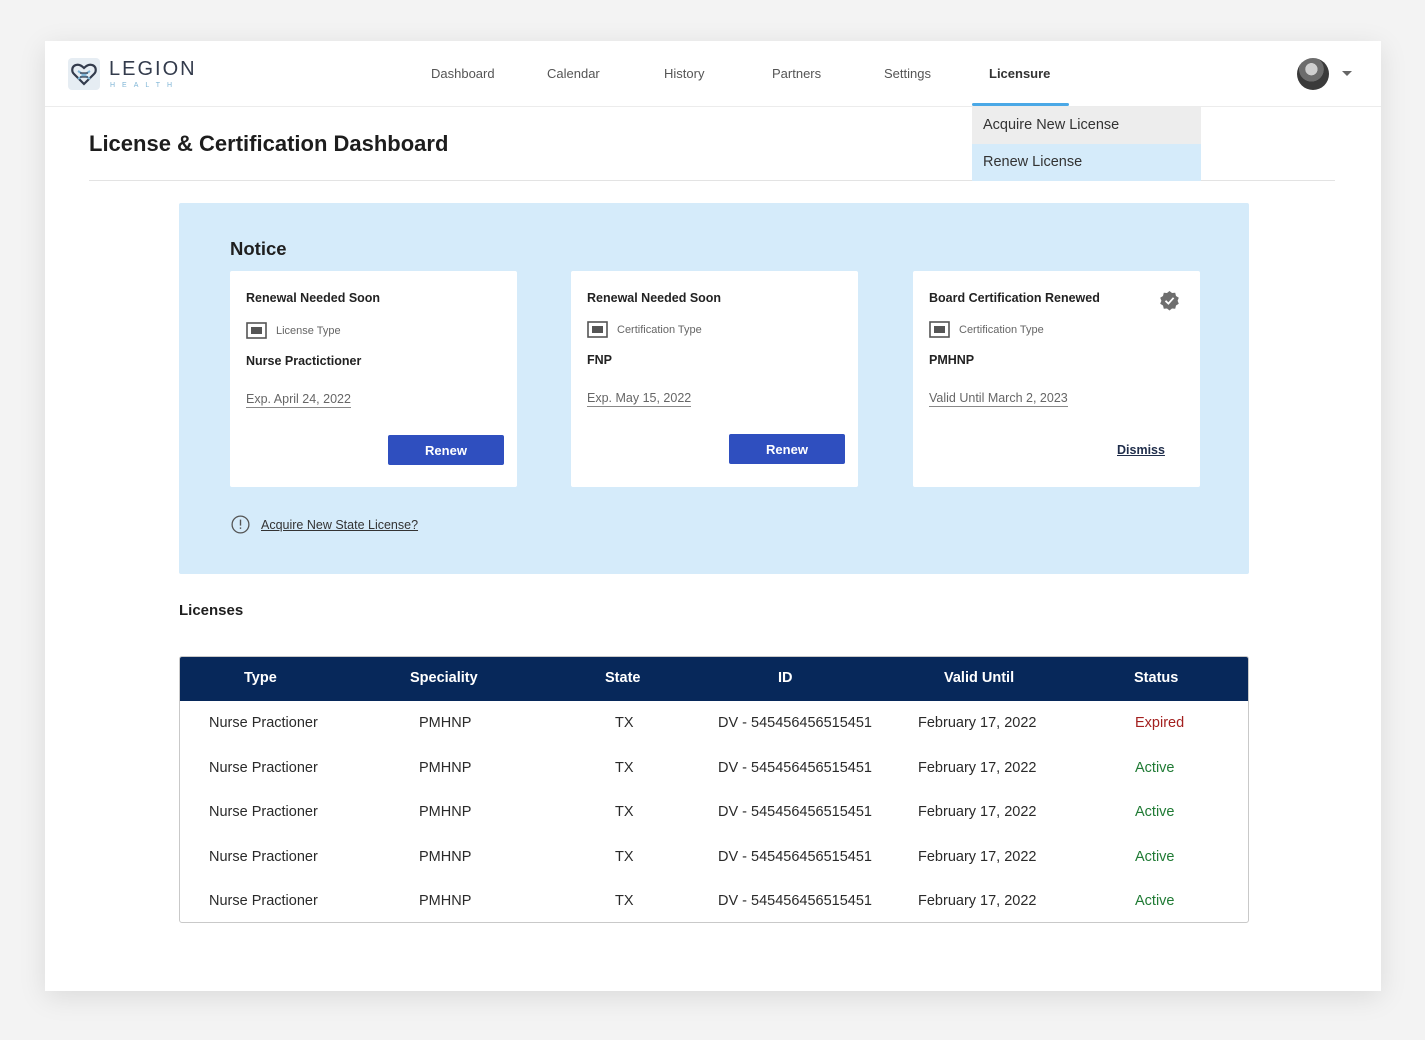  I want to click on nav-settings: Settings, so click(907, 73).